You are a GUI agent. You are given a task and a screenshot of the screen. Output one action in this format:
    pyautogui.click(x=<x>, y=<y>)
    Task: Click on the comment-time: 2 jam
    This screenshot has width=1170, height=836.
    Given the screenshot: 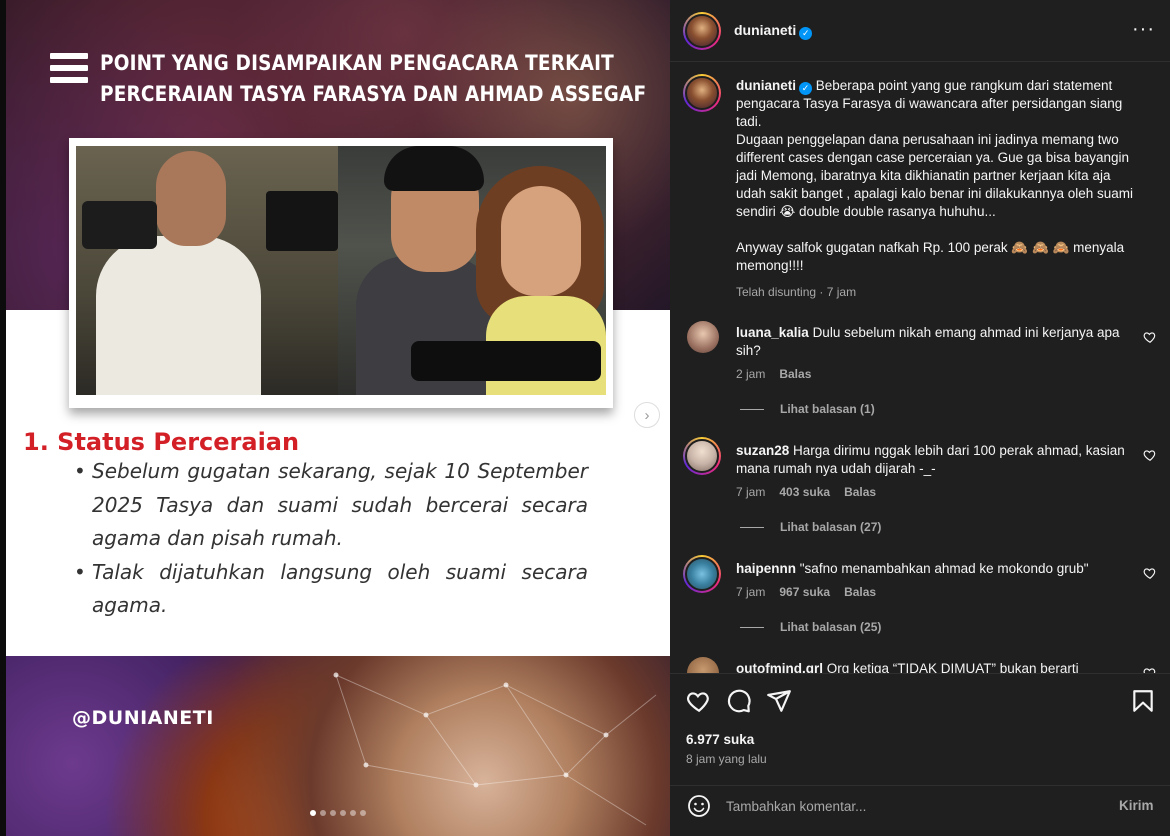 What is the action you would take?
    pyautogui.click(x=751, y=374)
    